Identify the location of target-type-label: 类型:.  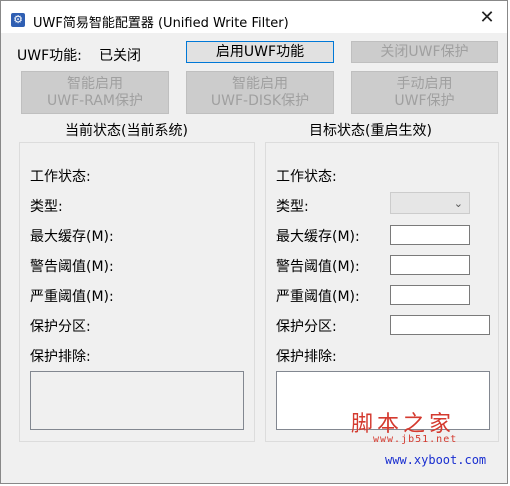
(292, 207).